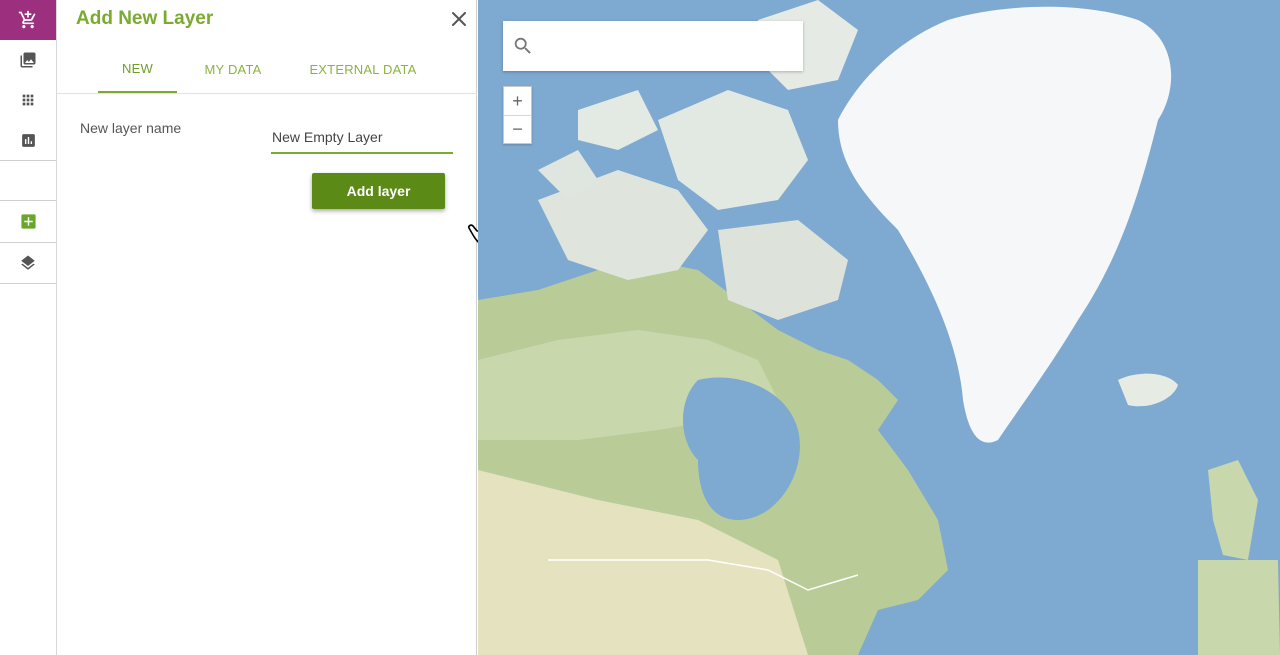 This screenshot has width=1280, height=655. I want to click on layer-name-label: New layer name, so click(131, 128).